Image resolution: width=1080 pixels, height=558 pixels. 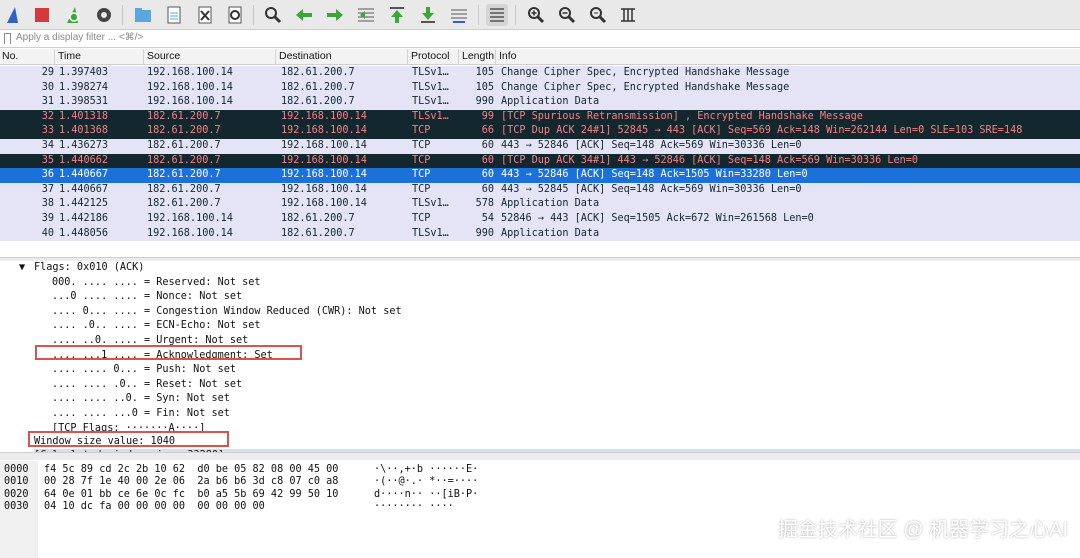 What do you see at coordinates (42, 15) in the screenshot?
I see `stop-square-icon` at bounding box center [42, 15].